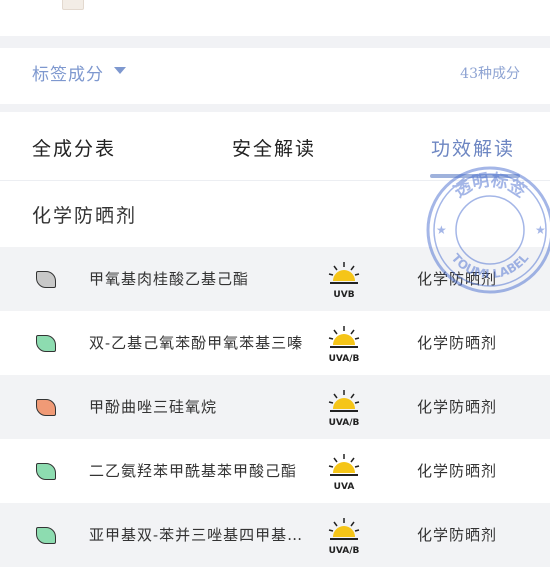  Describe the element at coordinates (193, 471) in the screenshot. I see `ingredient-name: 二乙氨羟苯甲酰基苯甲酸己酯` at that location.